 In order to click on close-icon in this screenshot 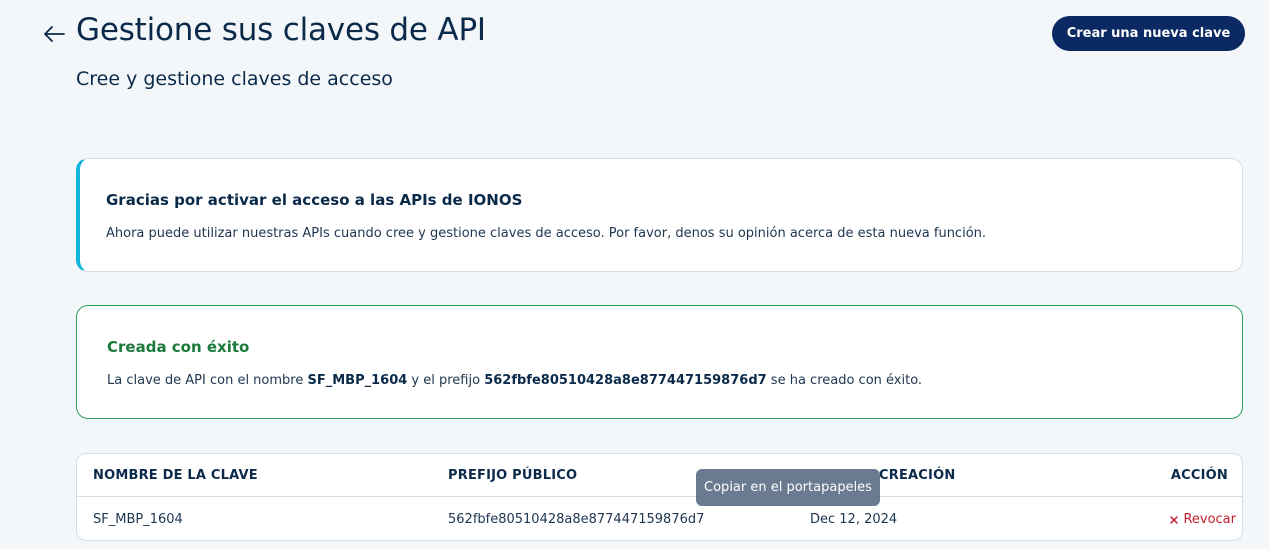, I will do `click(1174, 519)`.